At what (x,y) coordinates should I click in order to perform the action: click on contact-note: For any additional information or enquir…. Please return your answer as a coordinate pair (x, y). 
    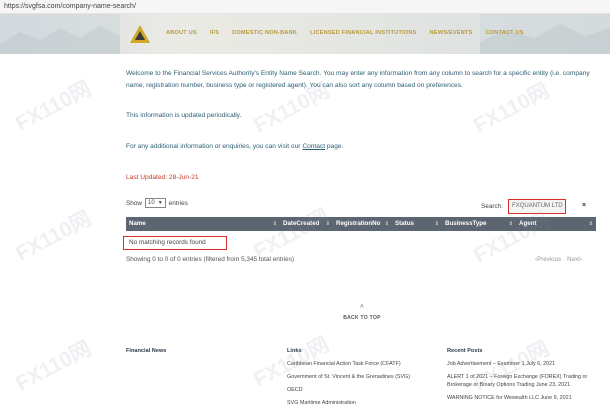
    Looking at the image, I should click on (361, 147).